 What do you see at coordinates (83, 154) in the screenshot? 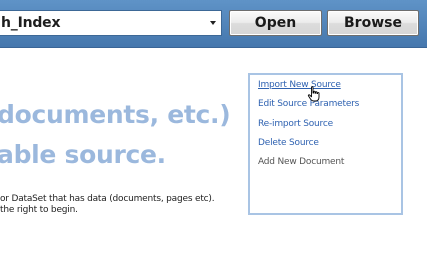
I see `page-heading-line-2: able source.` at bounding box center [83, 154].